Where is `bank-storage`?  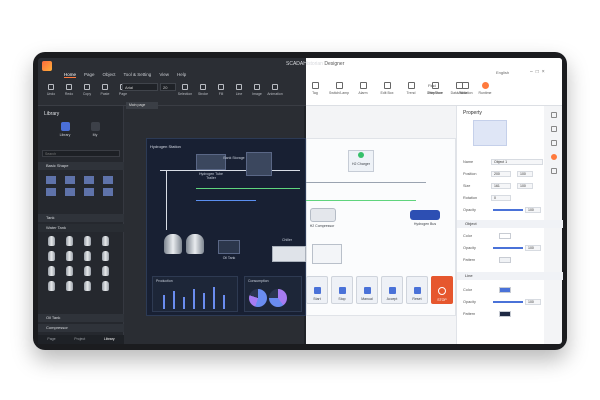
bank-storage is located at coordinates (259, 164).